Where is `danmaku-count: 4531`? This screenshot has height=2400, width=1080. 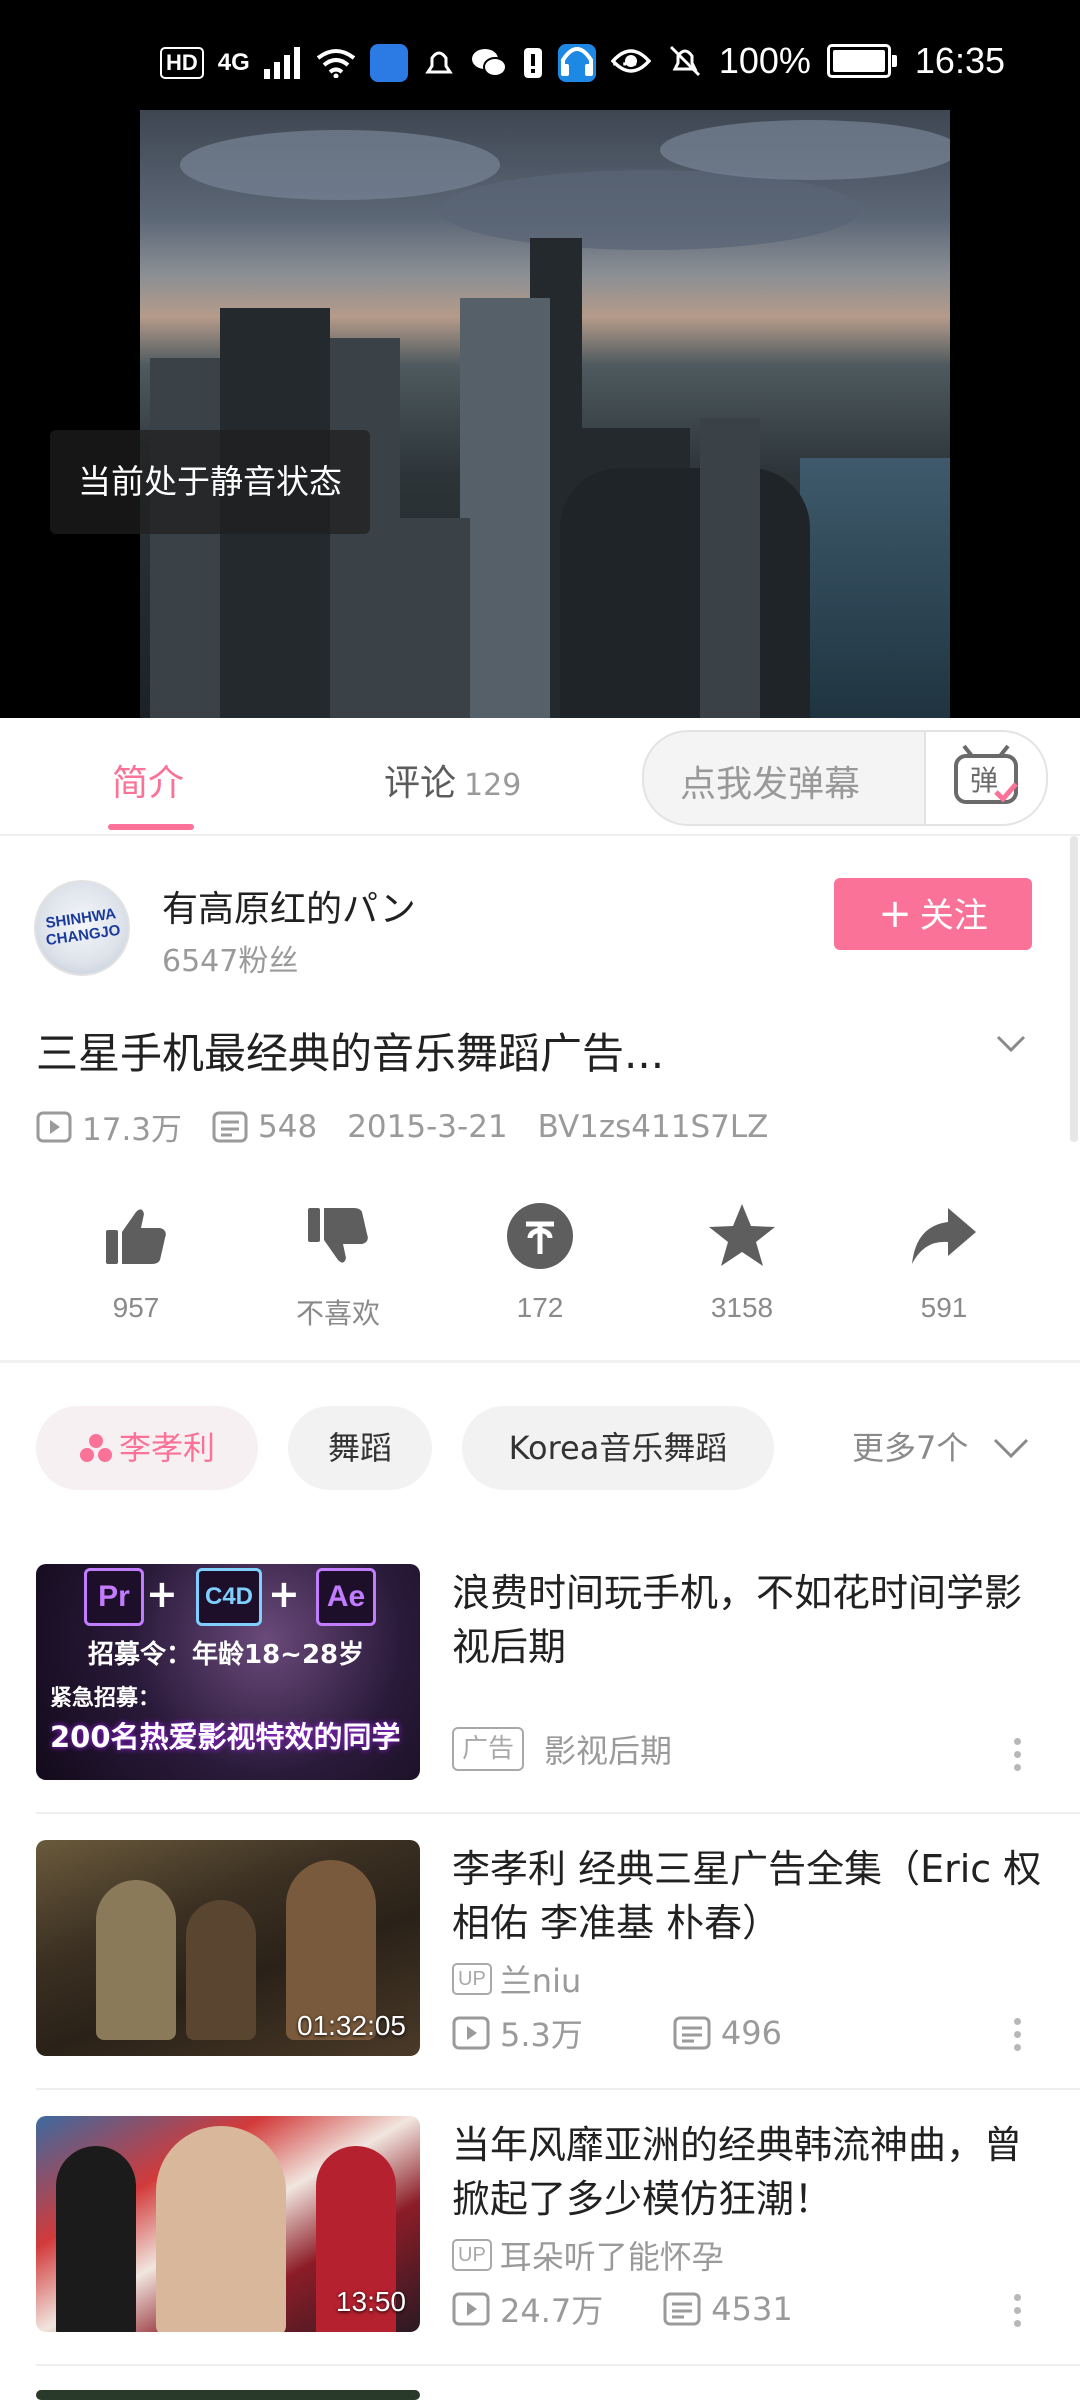
danmaku-count: 4531 is located at coordinates (752, 2309).